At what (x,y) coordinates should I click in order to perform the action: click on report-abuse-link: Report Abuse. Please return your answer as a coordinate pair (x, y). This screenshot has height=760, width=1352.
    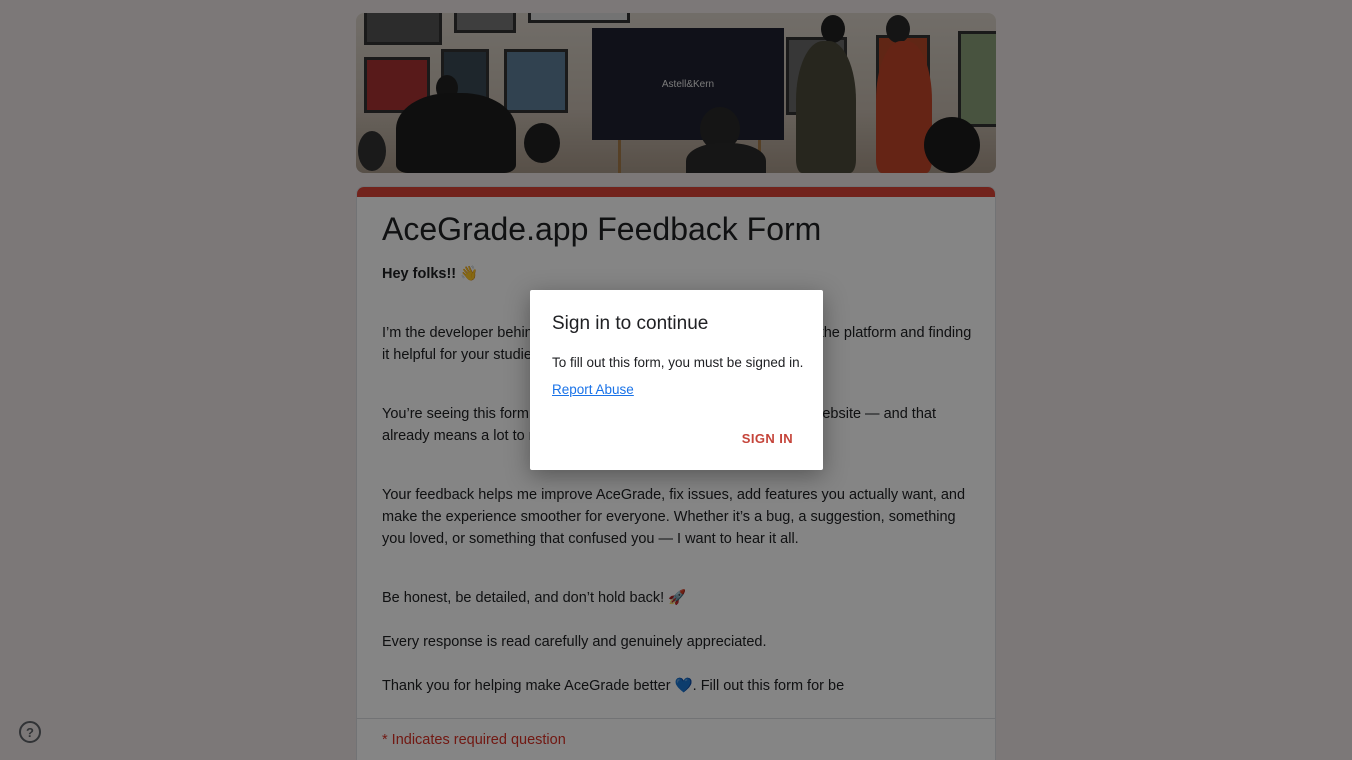
    Looking at the image, I should click on (593, 389).